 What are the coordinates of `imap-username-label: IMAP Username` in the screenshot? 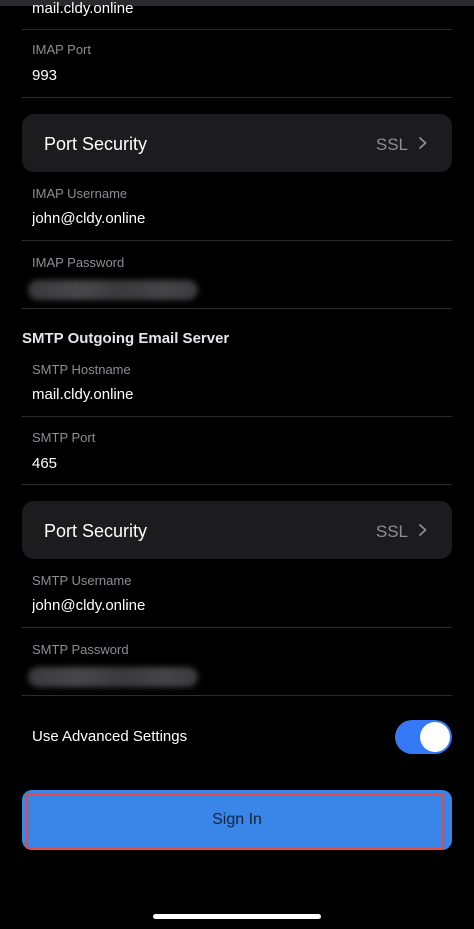 It's located at (80, 193).